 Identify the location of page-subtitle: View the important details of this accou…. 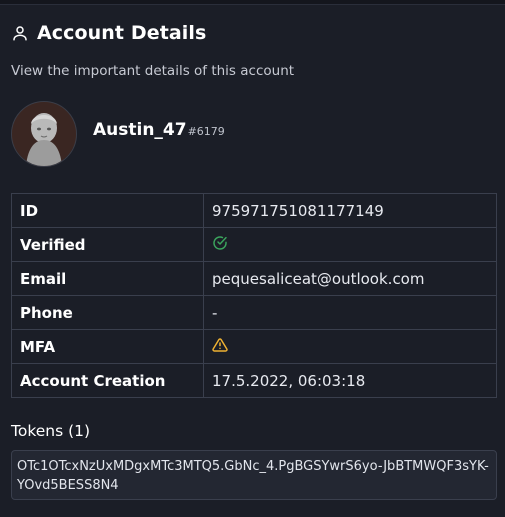
(153, 71).